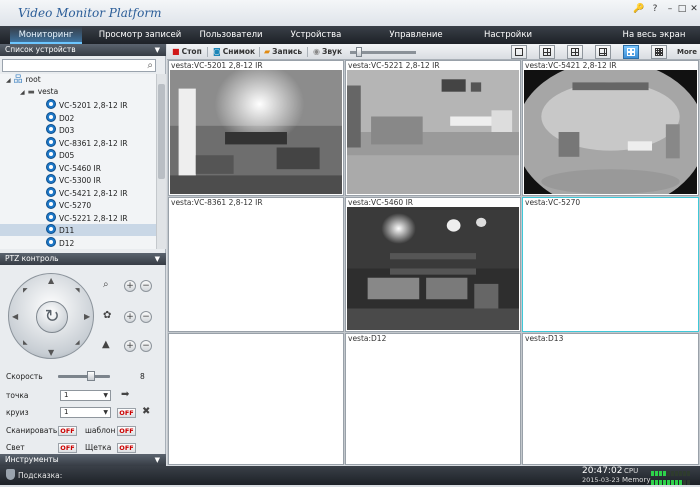  I want to click on shield-icon, so click(10, 474).